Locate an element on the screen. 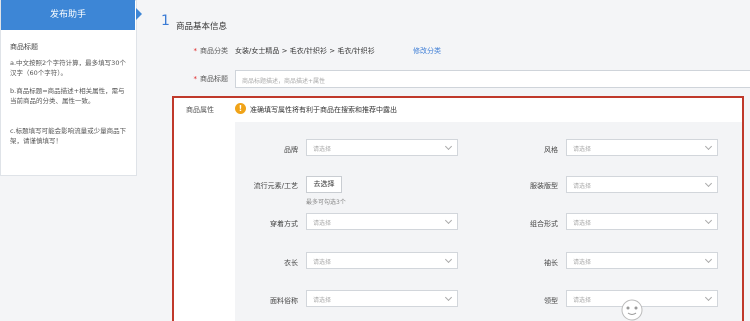 The height and width of the screenshot is (321, 750). fabric-select: 请选择 is located at coordinates (382, 298).